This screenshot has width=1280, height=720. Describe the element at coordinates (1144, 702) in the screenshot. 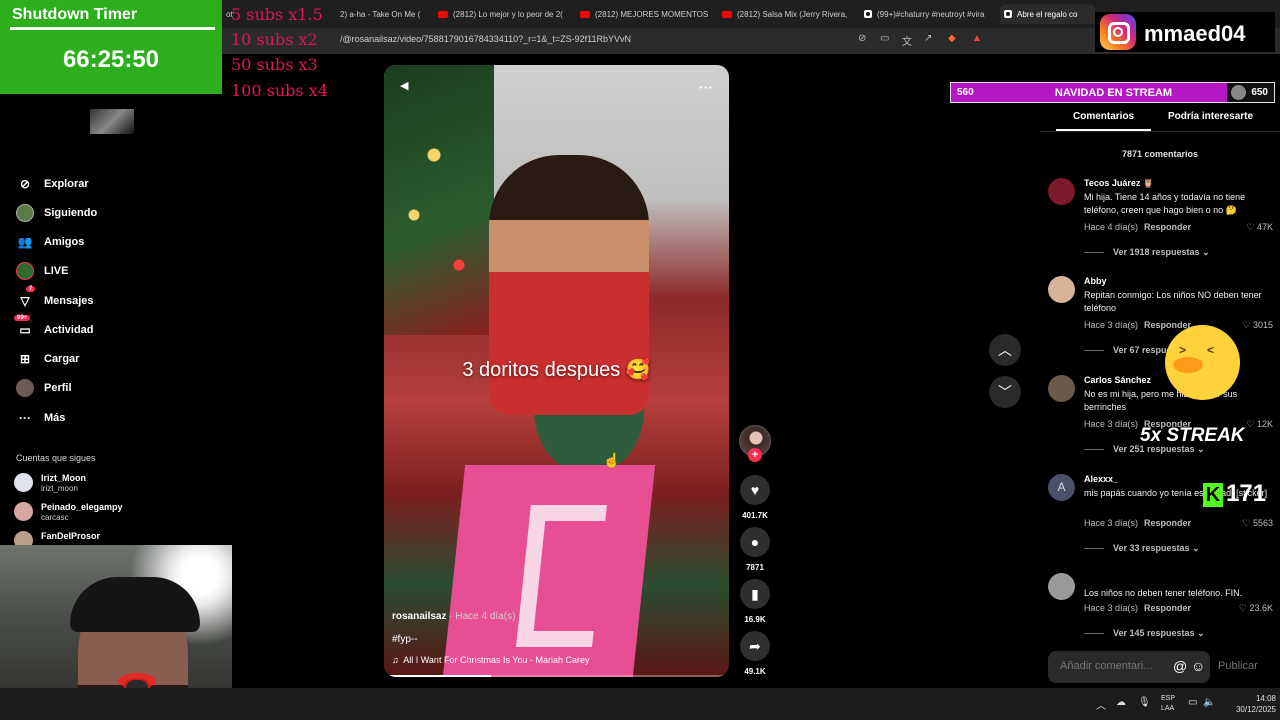

I see `microphone-icon: 🎙` at that location.